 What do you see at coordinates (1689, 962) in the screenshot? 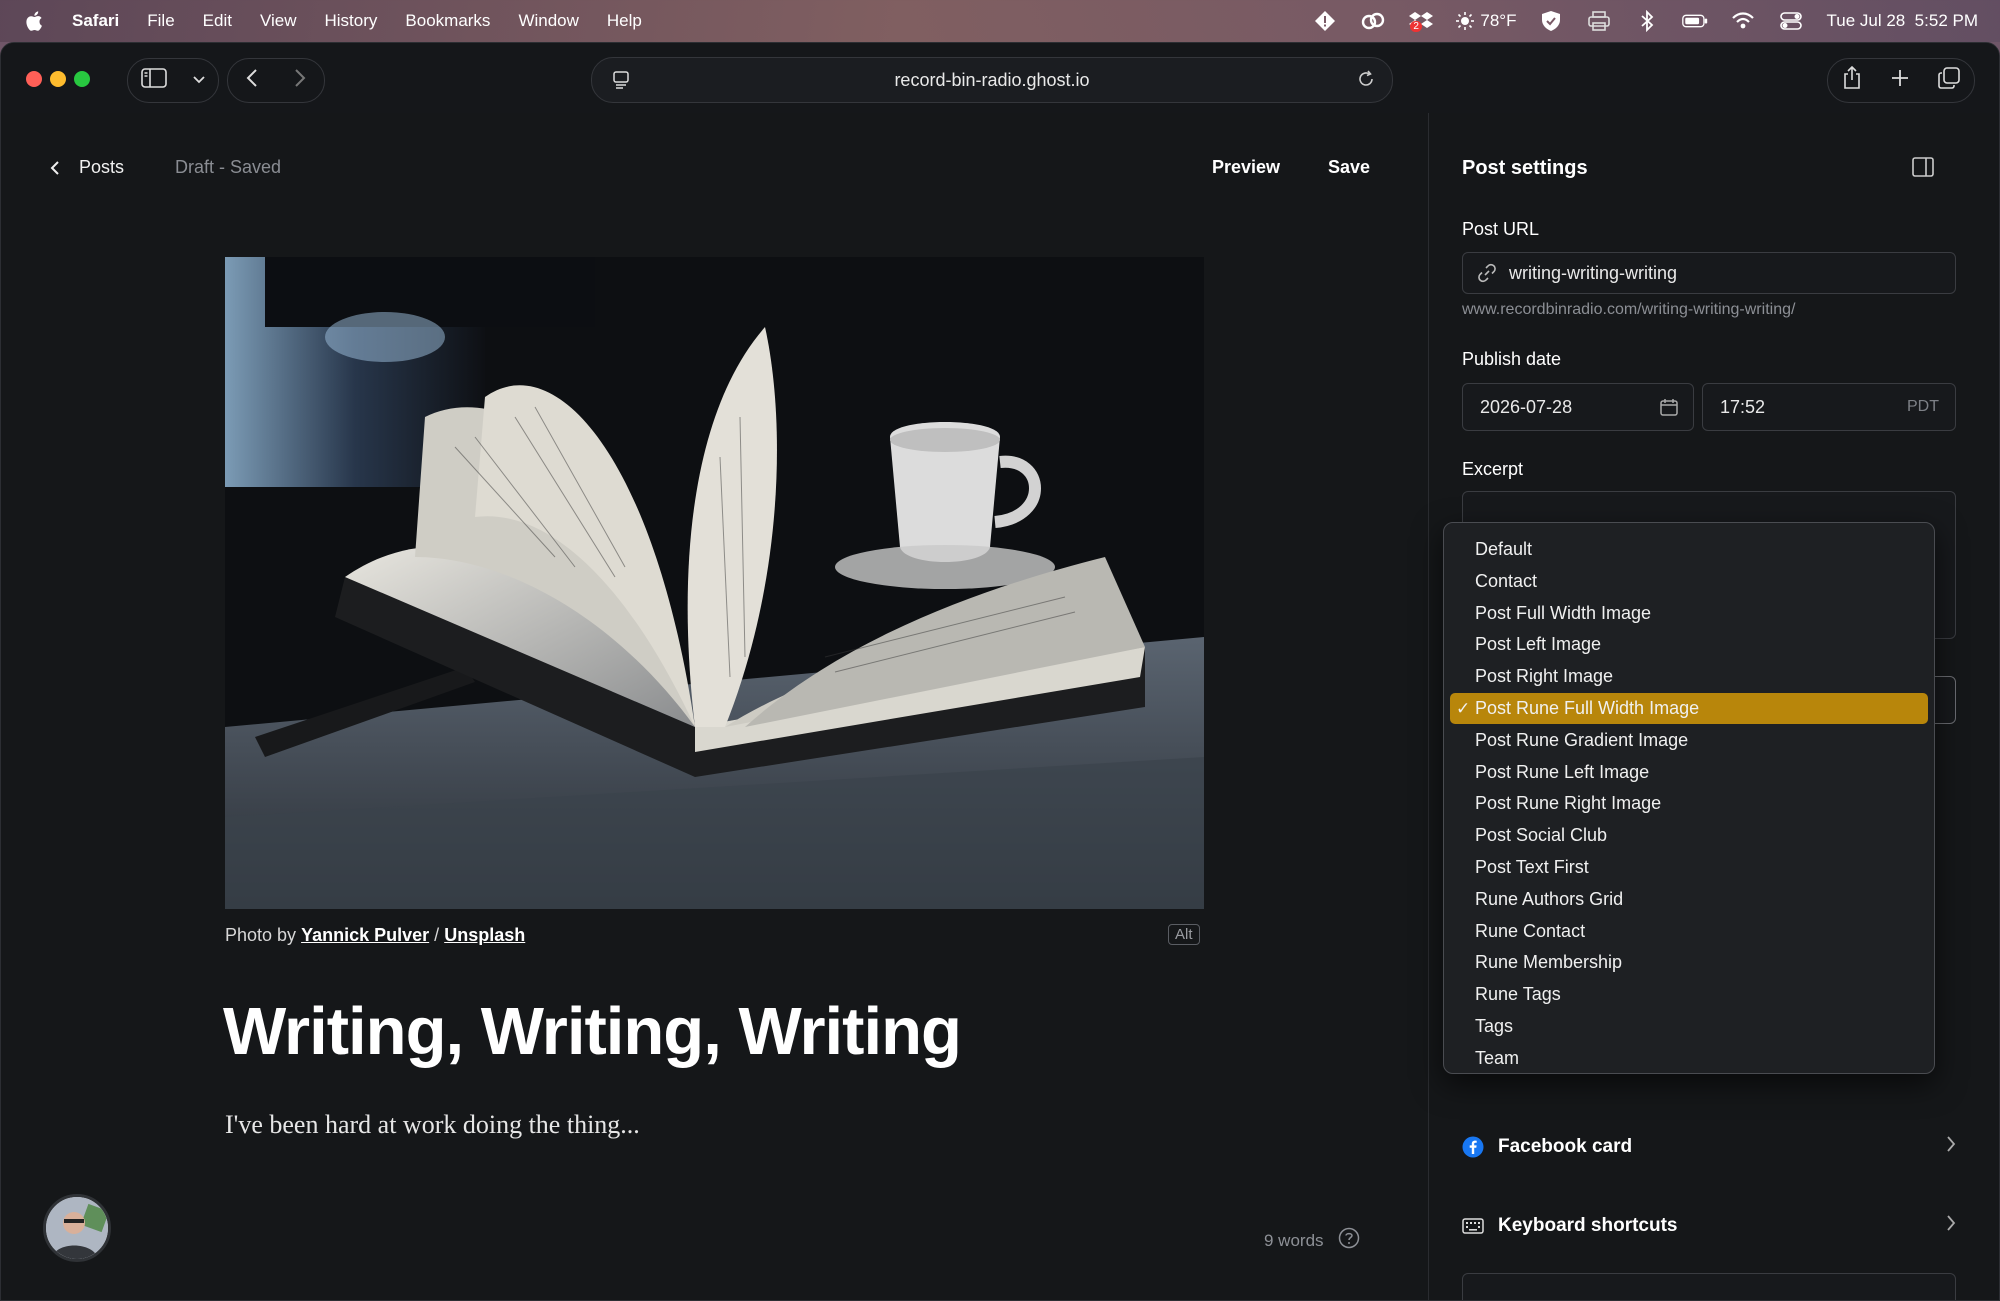
I see `template-option: Rune Membership` at bounding box center [1689, 962].